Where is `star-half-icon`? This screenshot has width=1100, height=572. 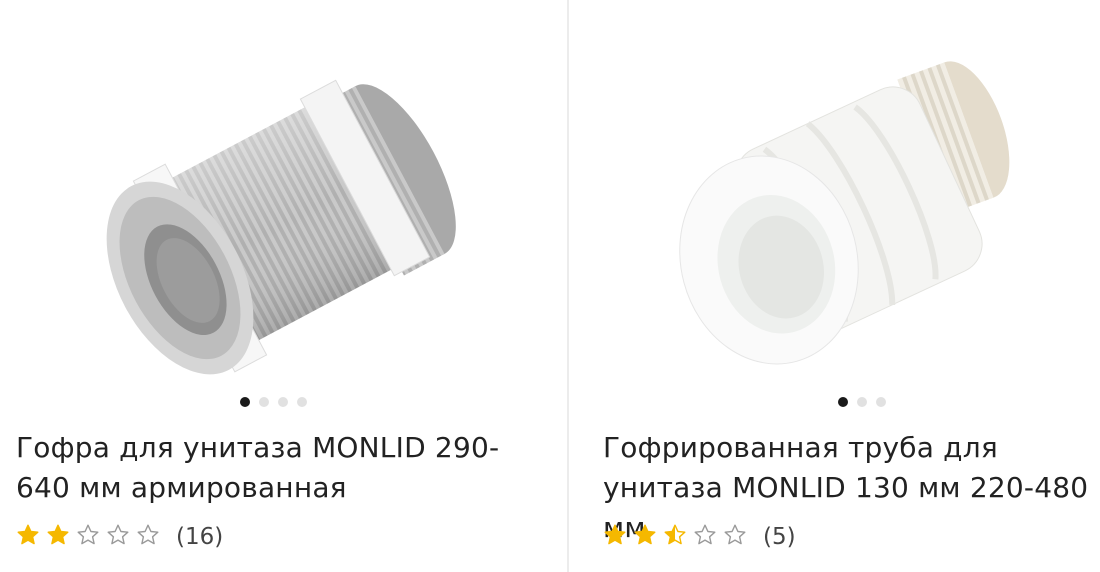 star-half-icon is located at coordinates (675, 534).